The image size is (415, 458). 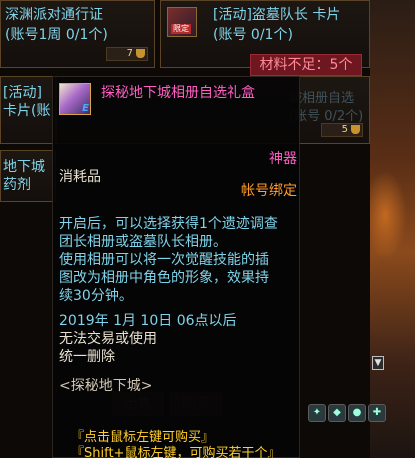 What do you see at coordinates (347, 413) in the screenshot?
I see `quick-menu-icons: ✦ ◆ ● ✚` at bounding box center [347, 413].